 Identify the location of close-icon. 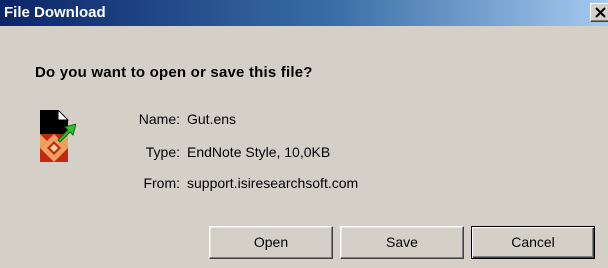
(600, 12).